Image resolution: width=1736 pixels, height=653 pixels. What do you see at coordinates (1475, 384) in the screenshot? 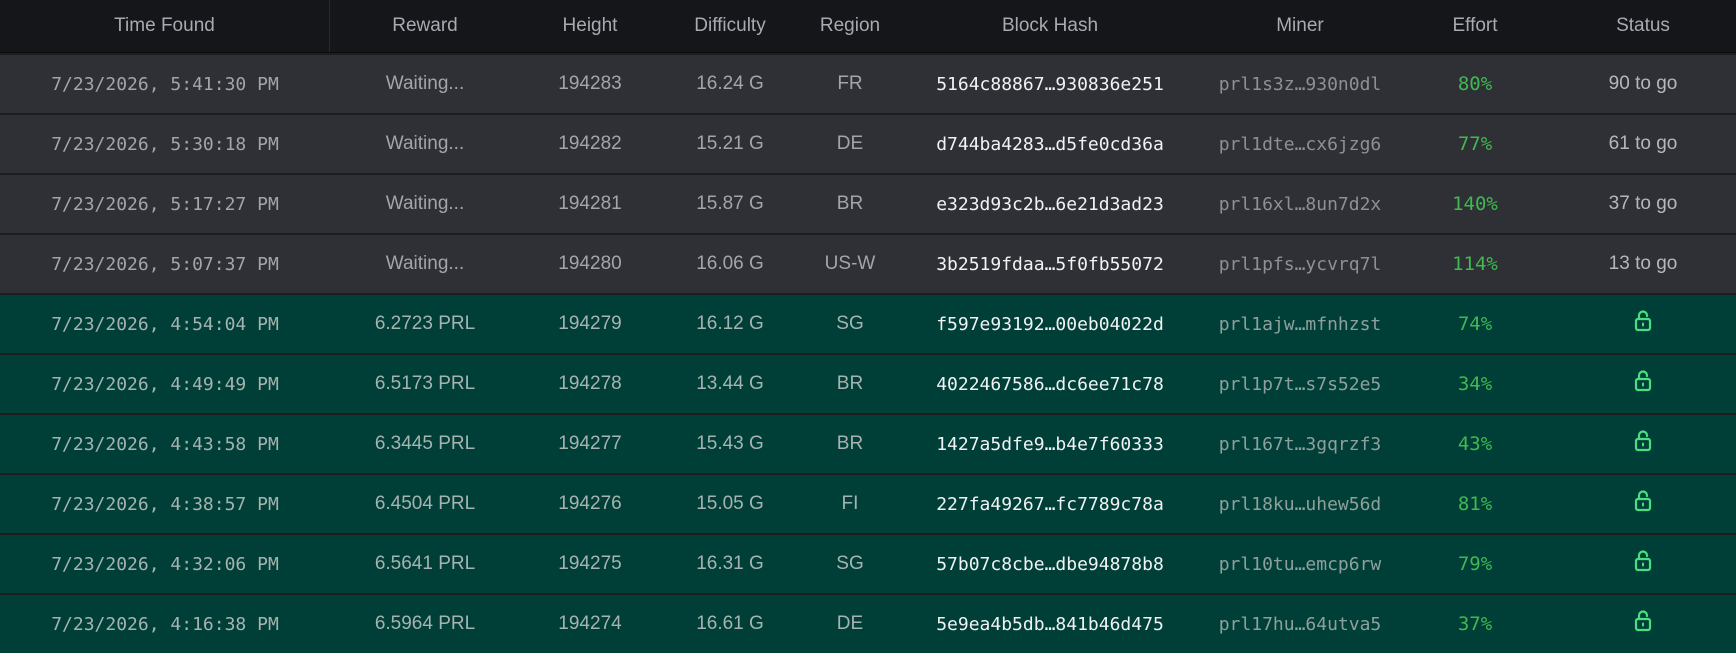
I see `effort-cell: 34%` at bounding box center [1475, 384].